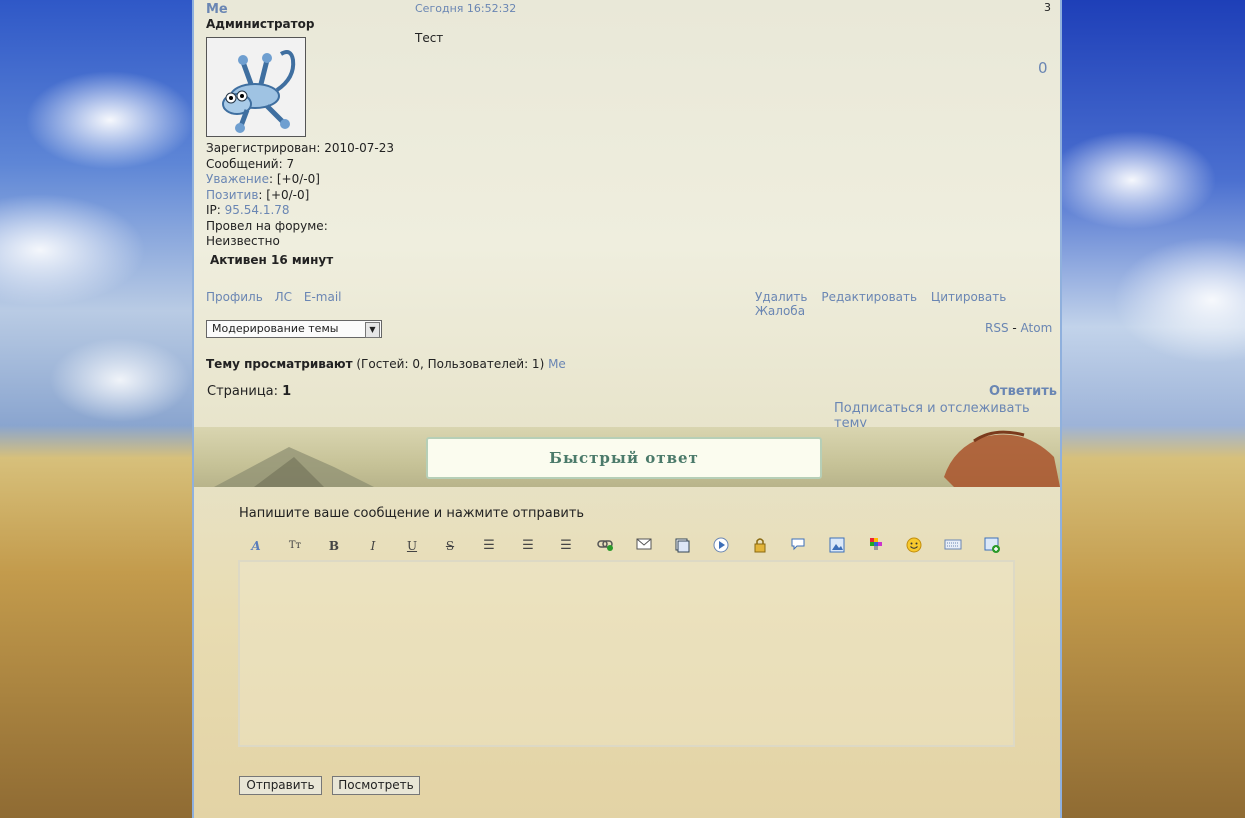  What do you see at coordinates (1043, 68) in the screenshot?
I see `post-rating: 0` at bounding box center [1043, 68].